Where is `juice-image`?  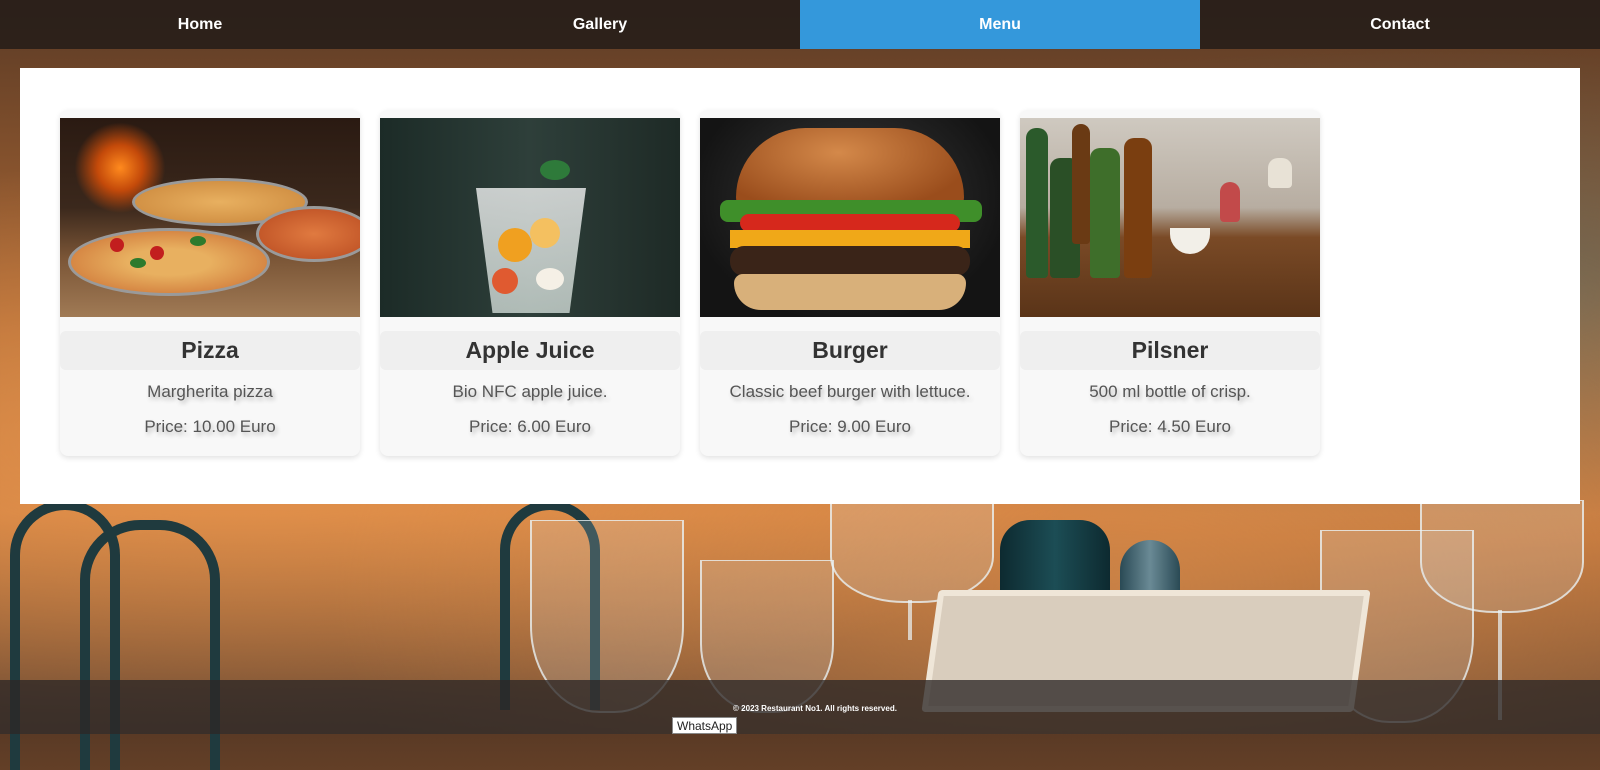 juice-image is located at coordinates (530, 217).